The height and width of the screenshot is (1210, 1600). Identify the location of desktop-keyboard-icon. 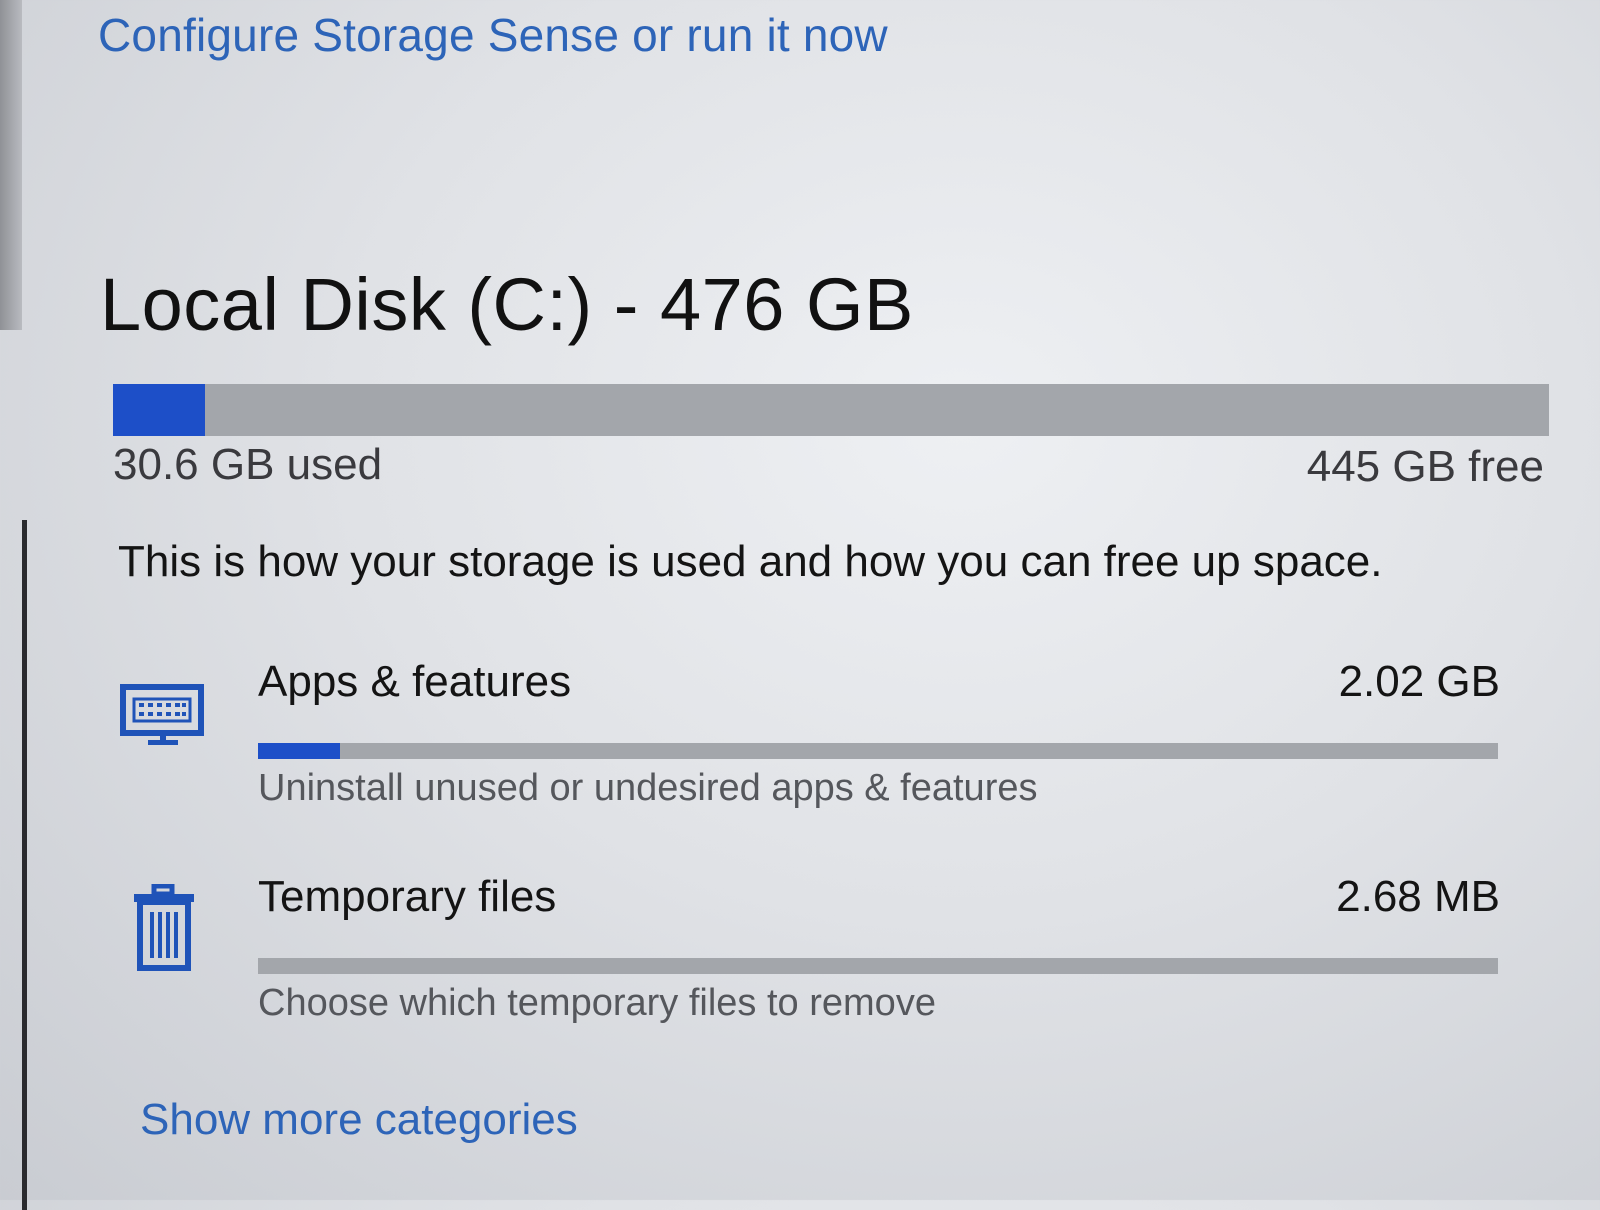
(163, 714).